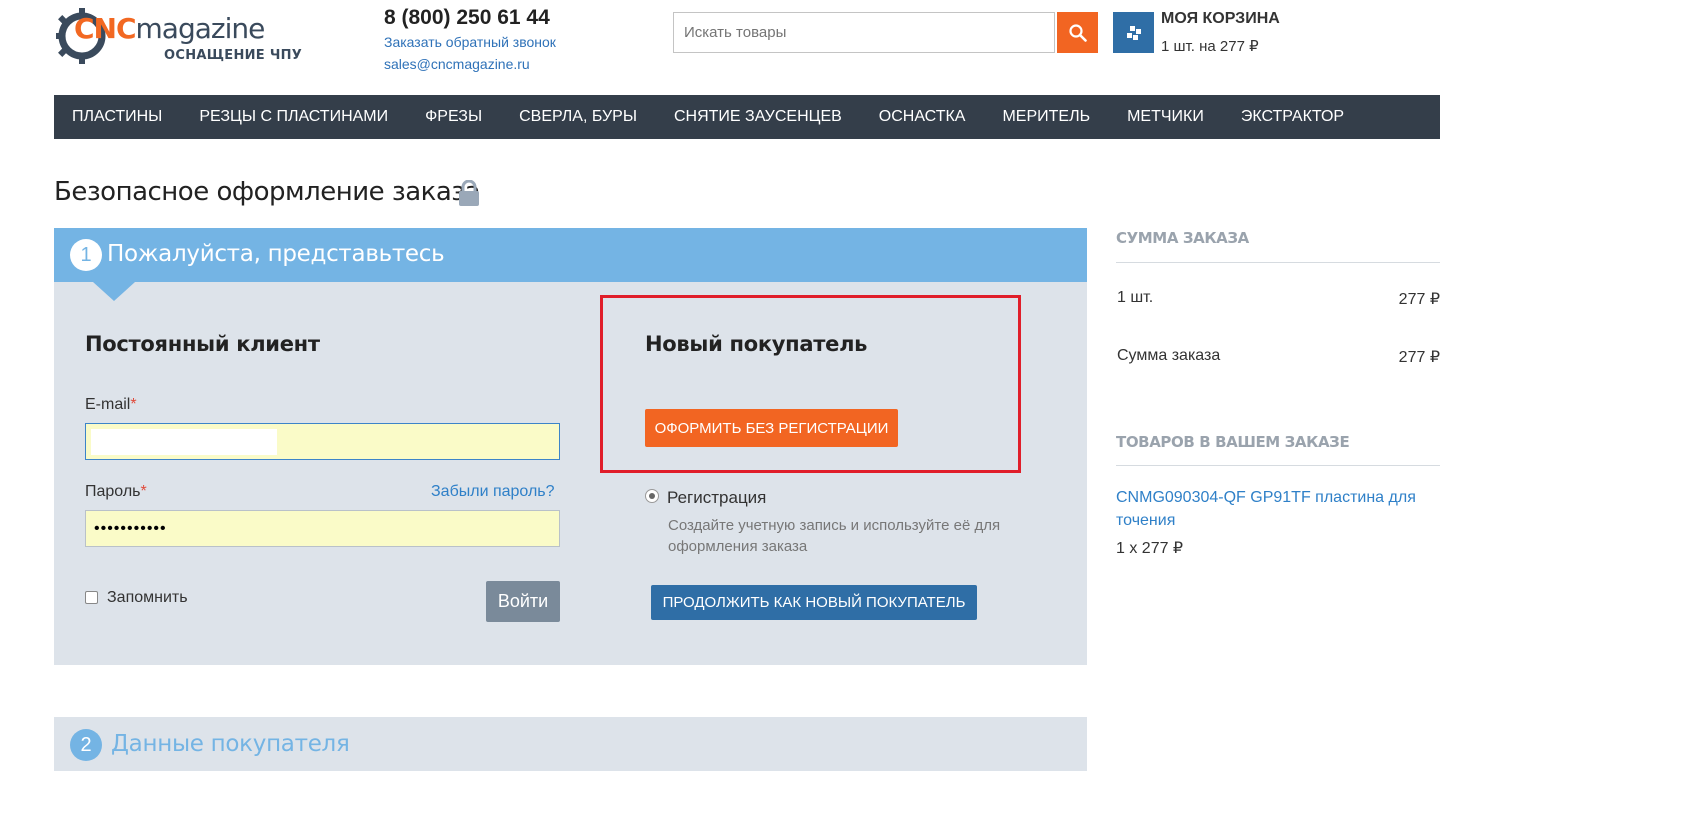  Describe the element at coordinates (523, 601) in the screenshot. I see `login-button: Войти` at that location.